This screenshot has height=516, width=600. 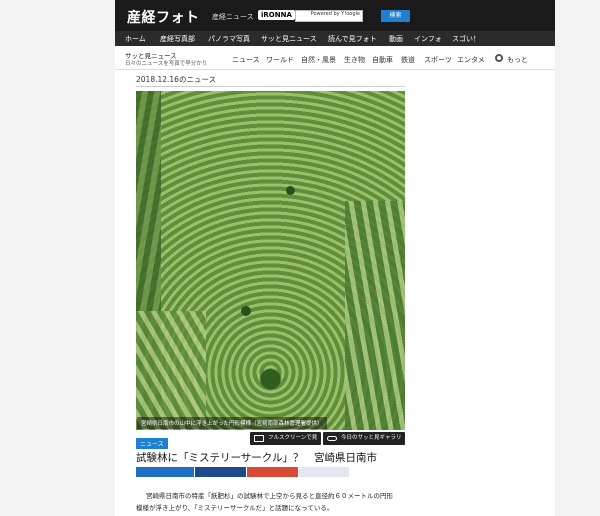 I want to click on fullscreen-icon, so click(x=259, y=438).